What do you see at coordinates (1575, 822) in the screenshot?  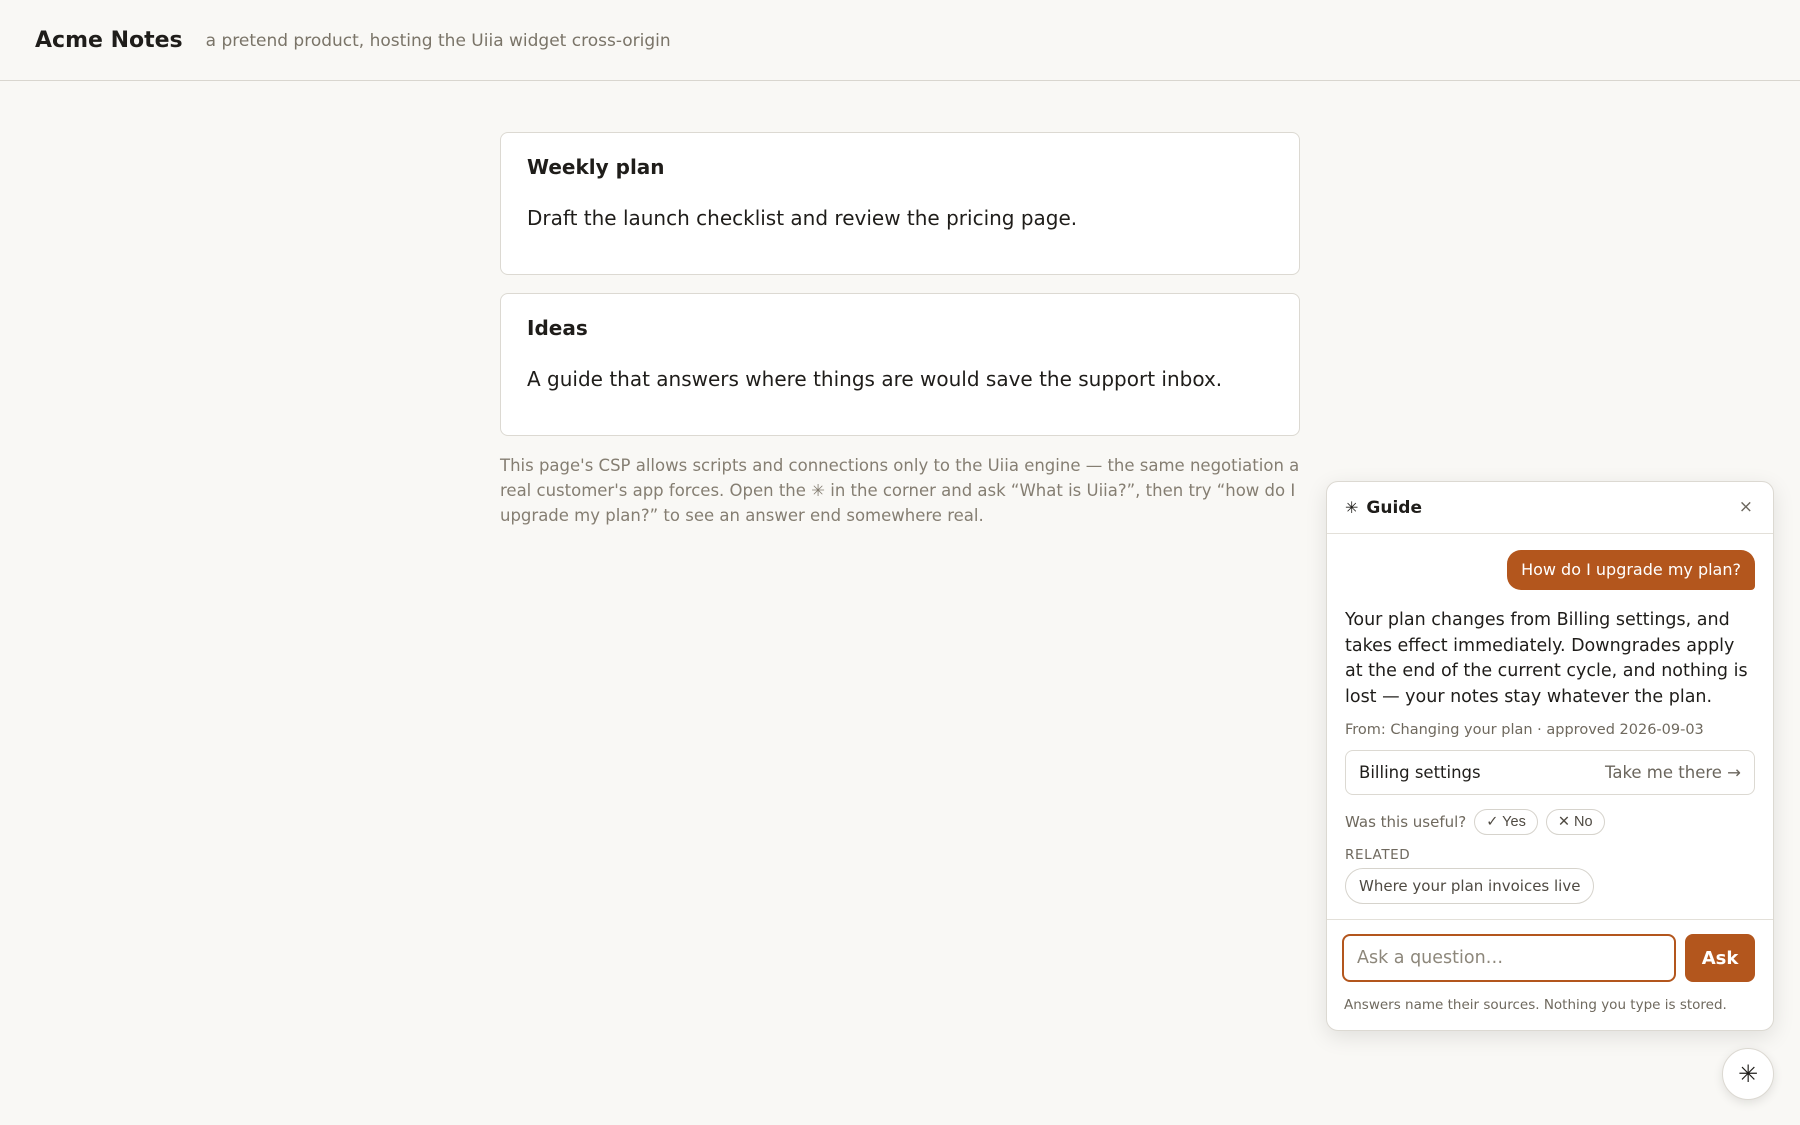 I see `feedback-no-button: ✕ No` at bounding box center [1575, 822].